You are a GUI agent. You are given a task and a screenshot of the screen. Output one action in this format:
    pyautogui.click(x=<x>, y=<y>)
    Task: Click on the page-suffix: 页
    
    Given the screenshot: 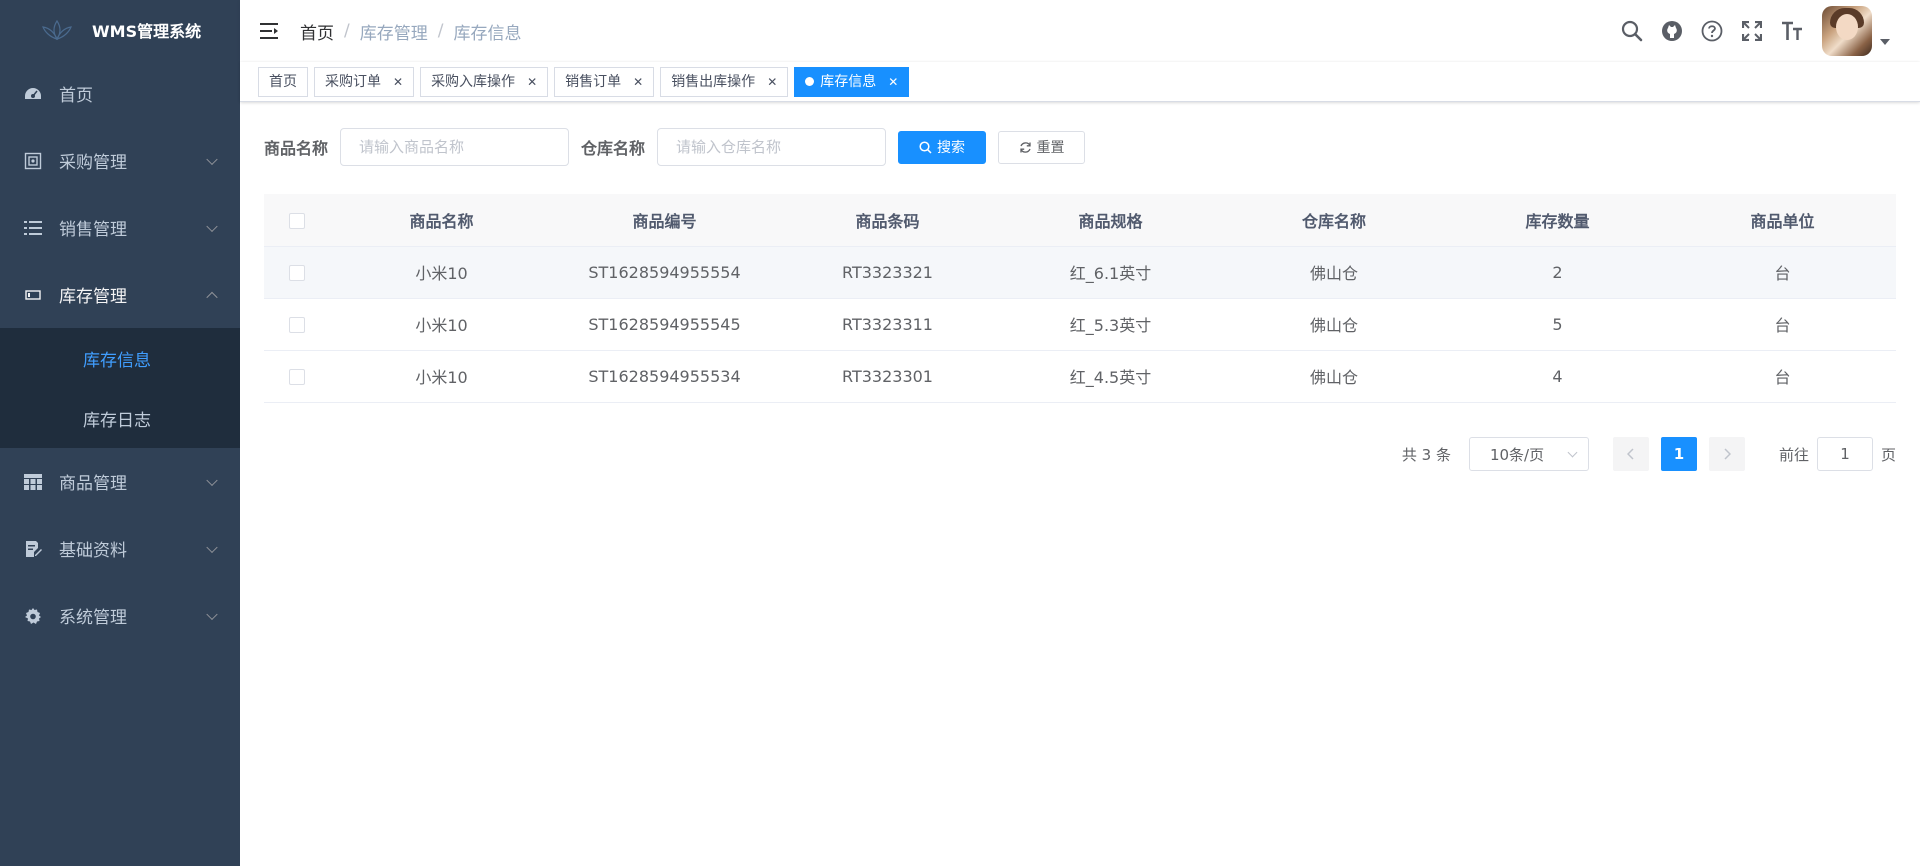 What is the action you would take?
    pyautogui.click(x=1888, y=454)
    